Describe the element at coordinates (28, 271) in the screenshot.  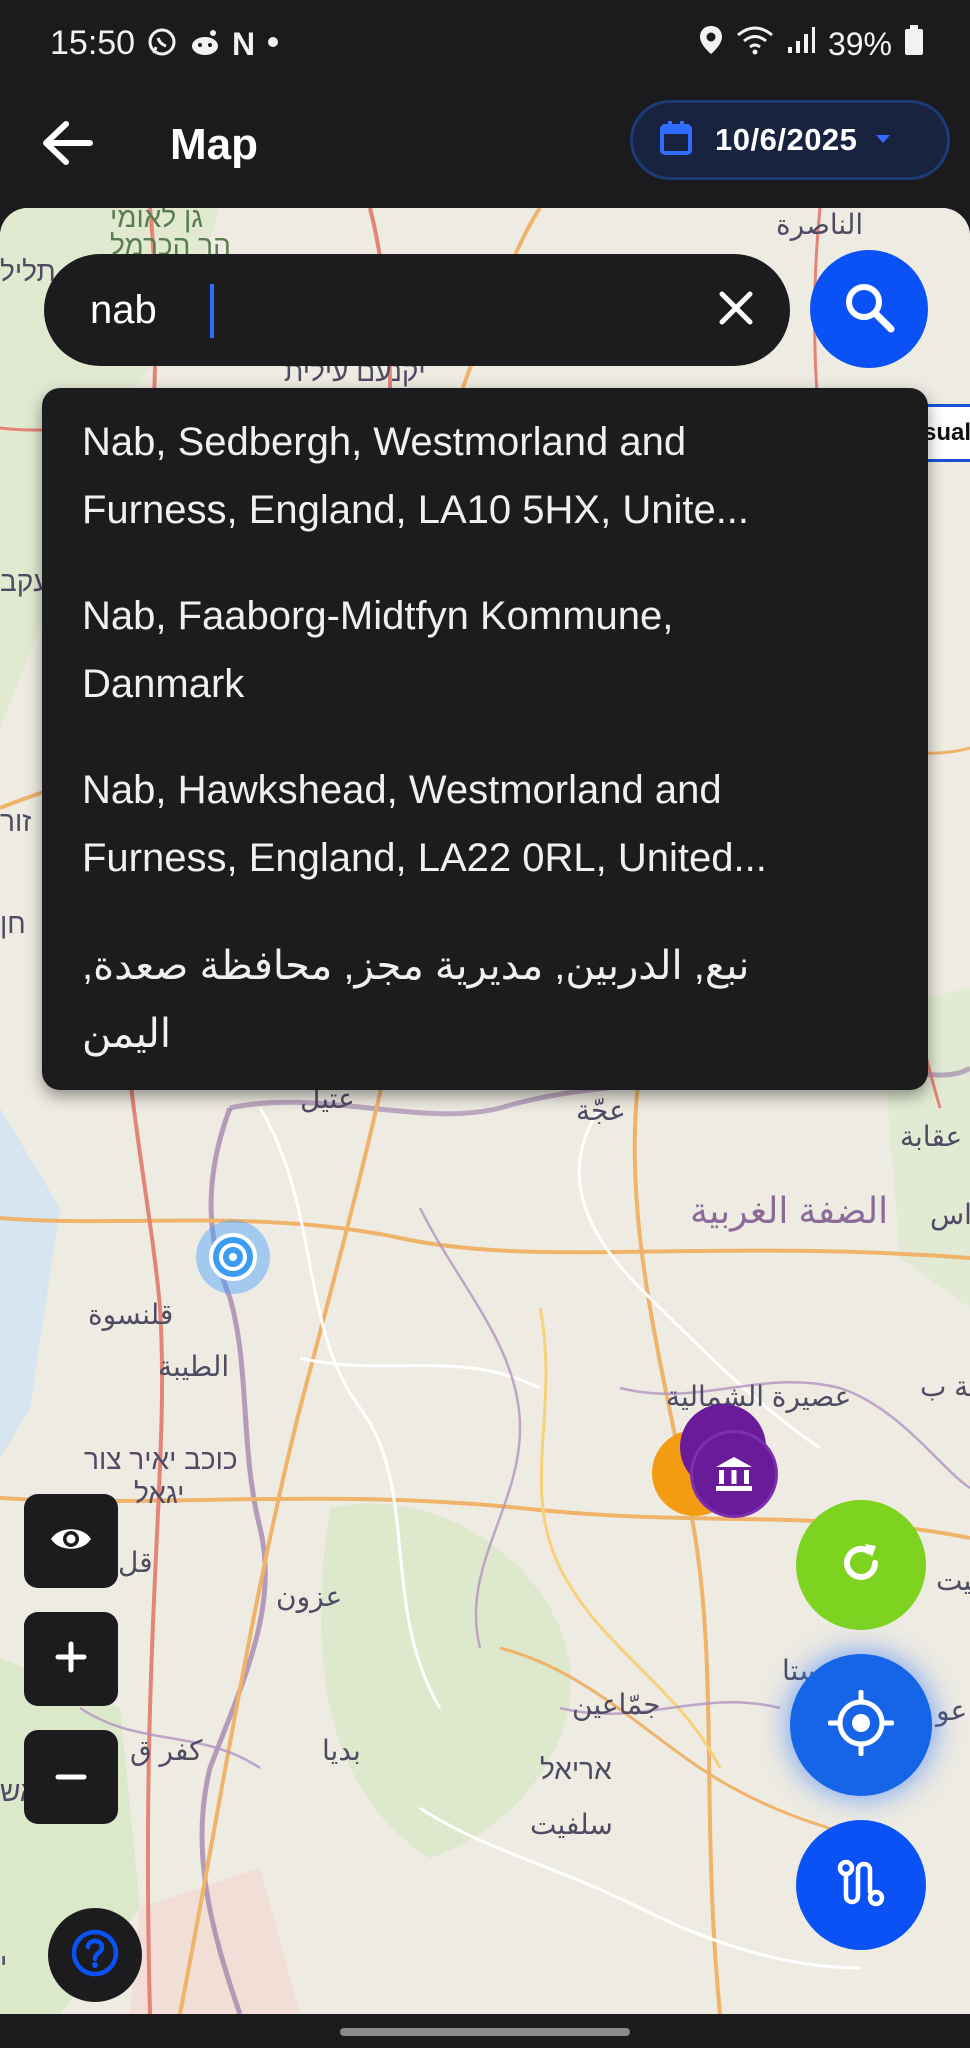
I see `map-label: תליל` at that location.